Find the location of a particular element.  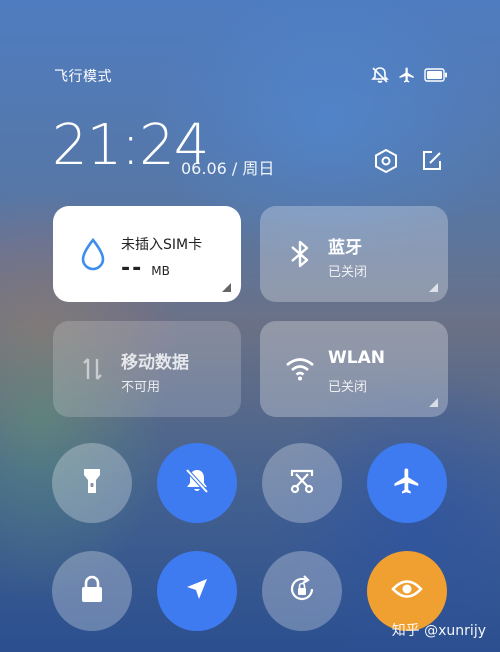

toggle-rotation-lock is located at coordinates (302, 591).